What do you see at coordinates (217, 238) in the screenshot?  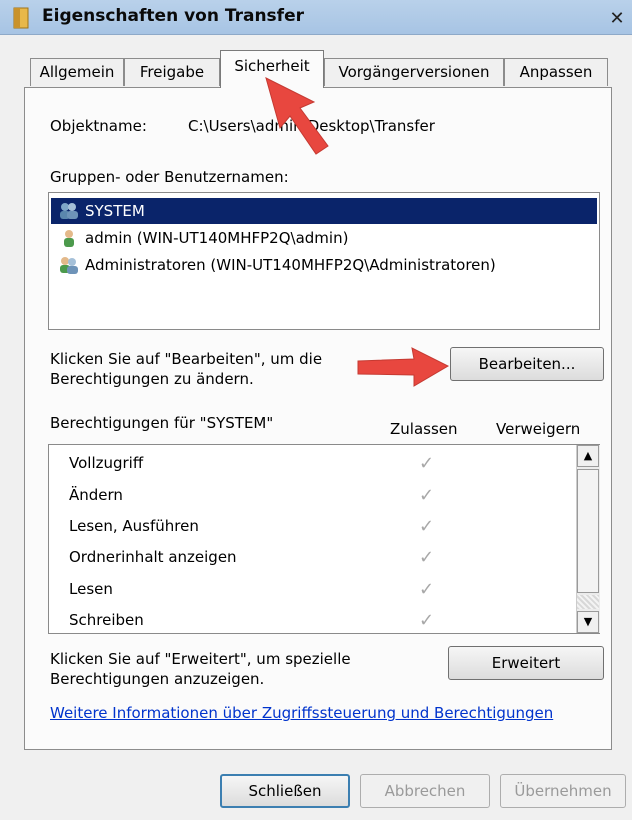 I see `list-item-label: admin (WIN-UT140MHFP2Q\admin)` at bounding box center [217, 238].